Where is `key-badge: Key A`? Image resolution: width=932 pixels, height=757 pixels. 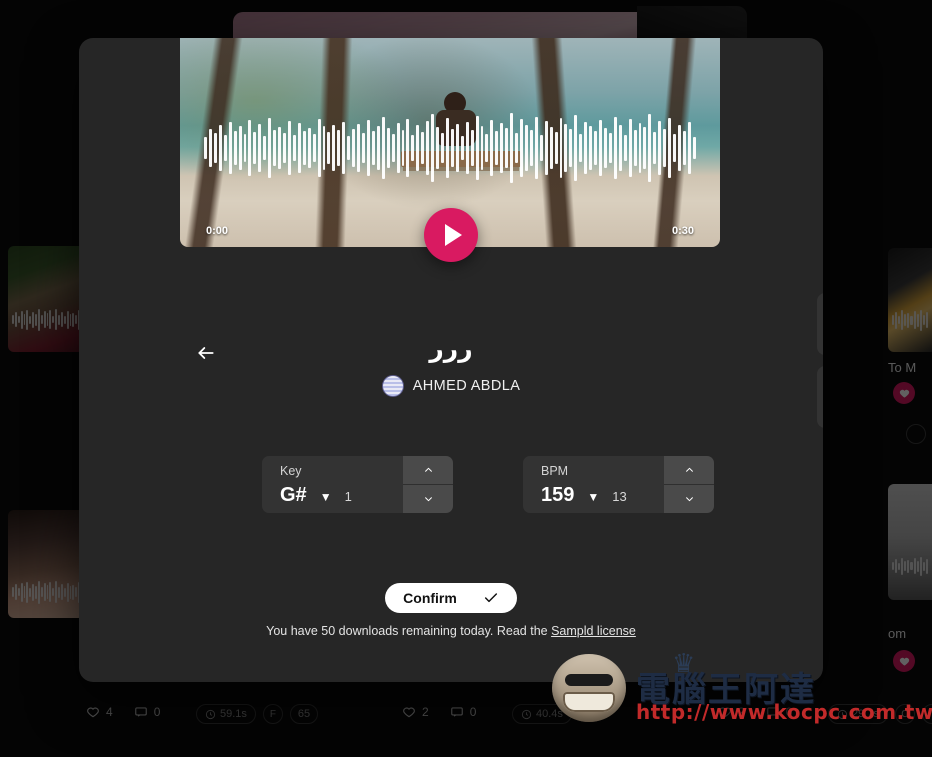 key-badge: Key A is located at coordinates (820, 324).